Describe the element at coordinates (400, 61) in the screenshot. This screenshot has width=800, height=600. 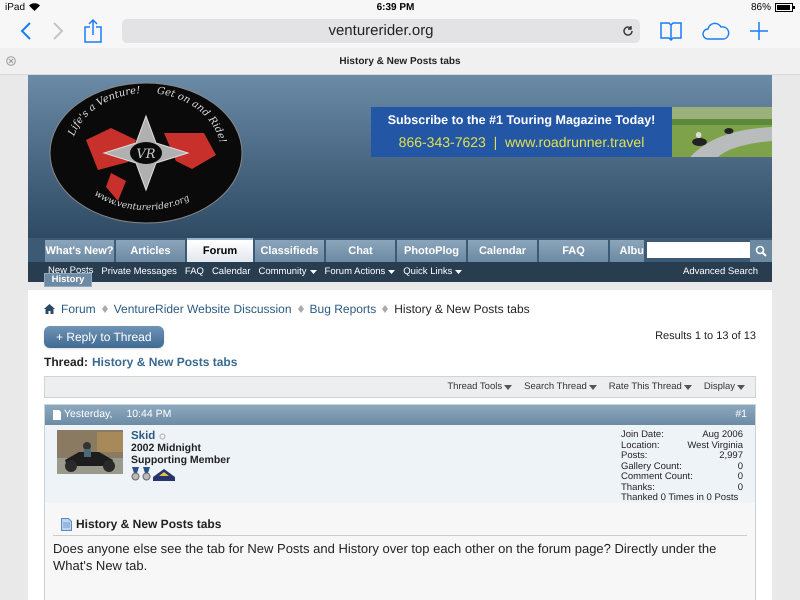
I see `tab-title: History & New Posts tabs` at that location.